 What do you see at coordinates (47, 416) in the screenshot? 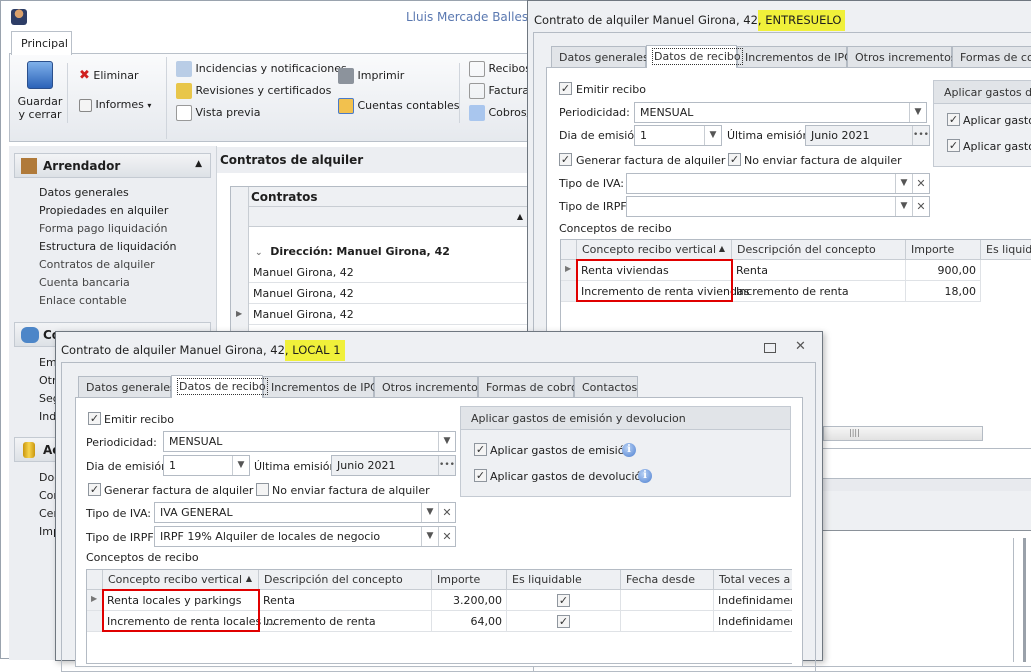
I see `sidebar-item: Ind` at bounding box center [47, 416].